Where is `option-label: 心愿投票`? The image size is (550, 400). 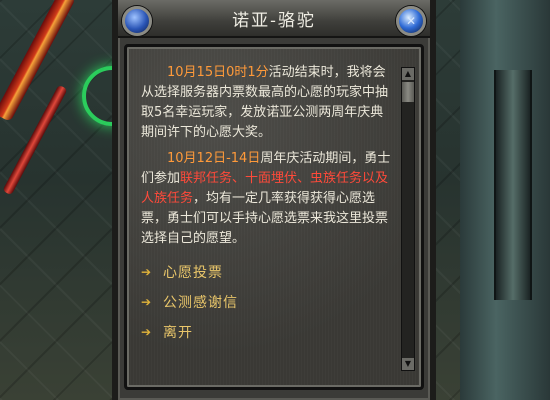 option-label: 心愿投票 is located at coordinates (193, 273).